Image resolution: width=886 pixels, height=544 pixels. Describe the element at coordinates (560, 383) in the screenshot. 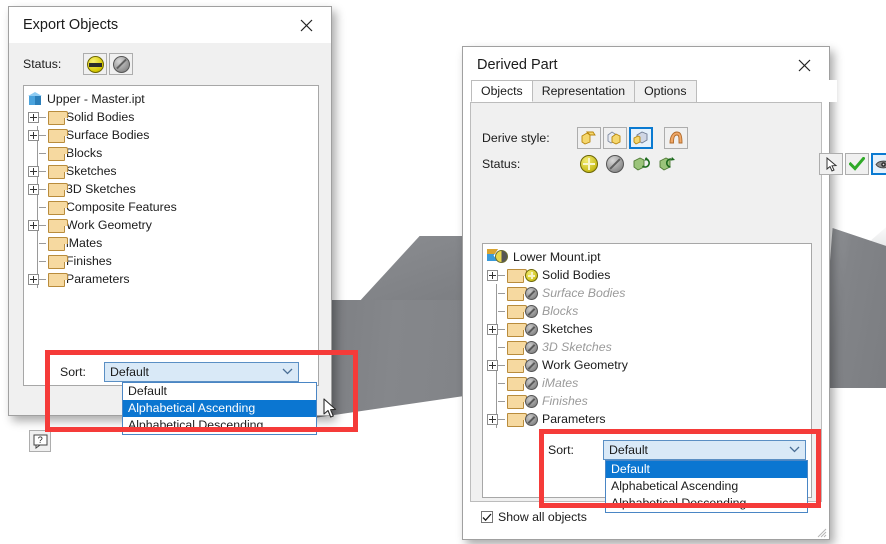

I see `tree-item-label: iMates` at that location.